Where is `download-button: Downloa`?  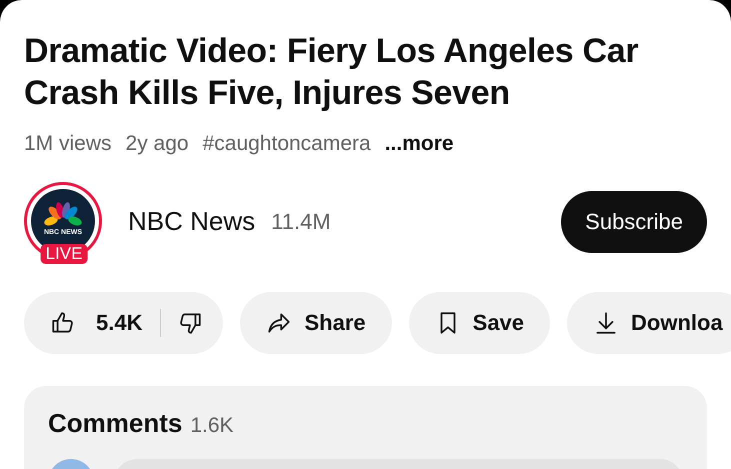 download-button: Downloa is located at coordinates (649, 323).